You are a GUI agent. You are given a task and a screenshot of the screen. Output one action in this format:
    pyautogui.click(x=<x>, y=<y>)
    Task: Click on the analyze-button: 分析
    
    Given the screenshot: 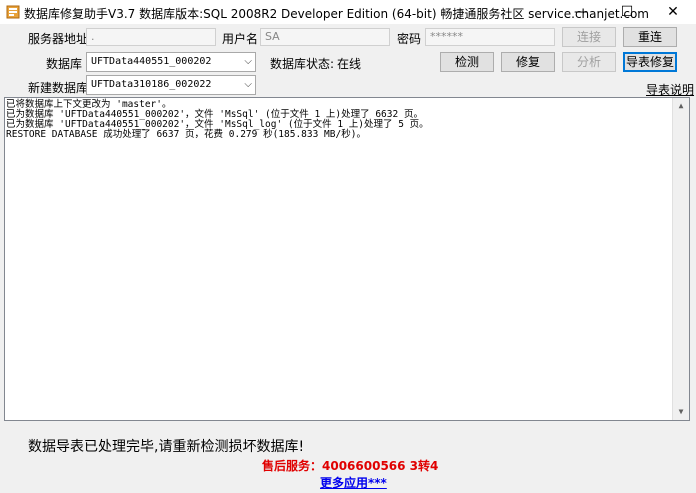 What is the action you would take?
    pyautogui.click(x=589, y=62)
    